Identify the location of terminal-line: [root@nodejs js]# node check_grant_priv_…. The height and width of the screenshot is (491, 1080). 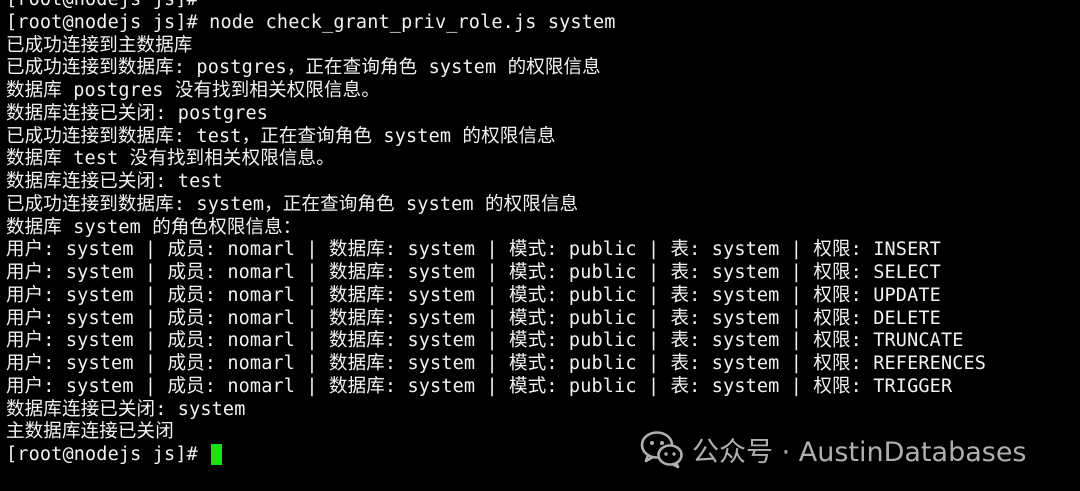
(311, 22).